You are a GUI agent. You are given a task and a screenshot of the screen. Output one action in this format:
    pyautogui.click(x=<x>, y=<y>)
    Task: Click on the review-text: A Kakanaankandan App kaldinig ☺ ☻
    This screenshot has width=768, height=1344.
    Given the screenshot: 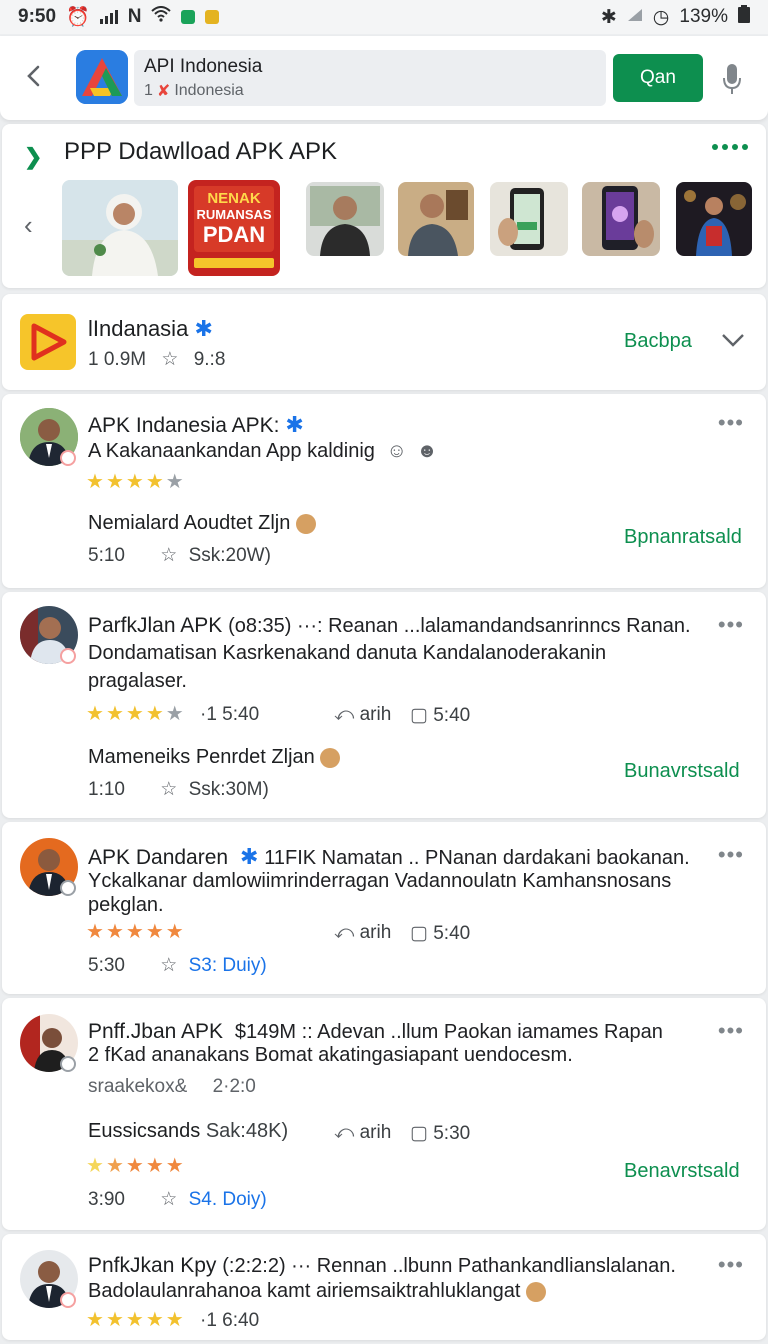 What is the action you would take?
    pyautogui.click(x=263, y=451)
    